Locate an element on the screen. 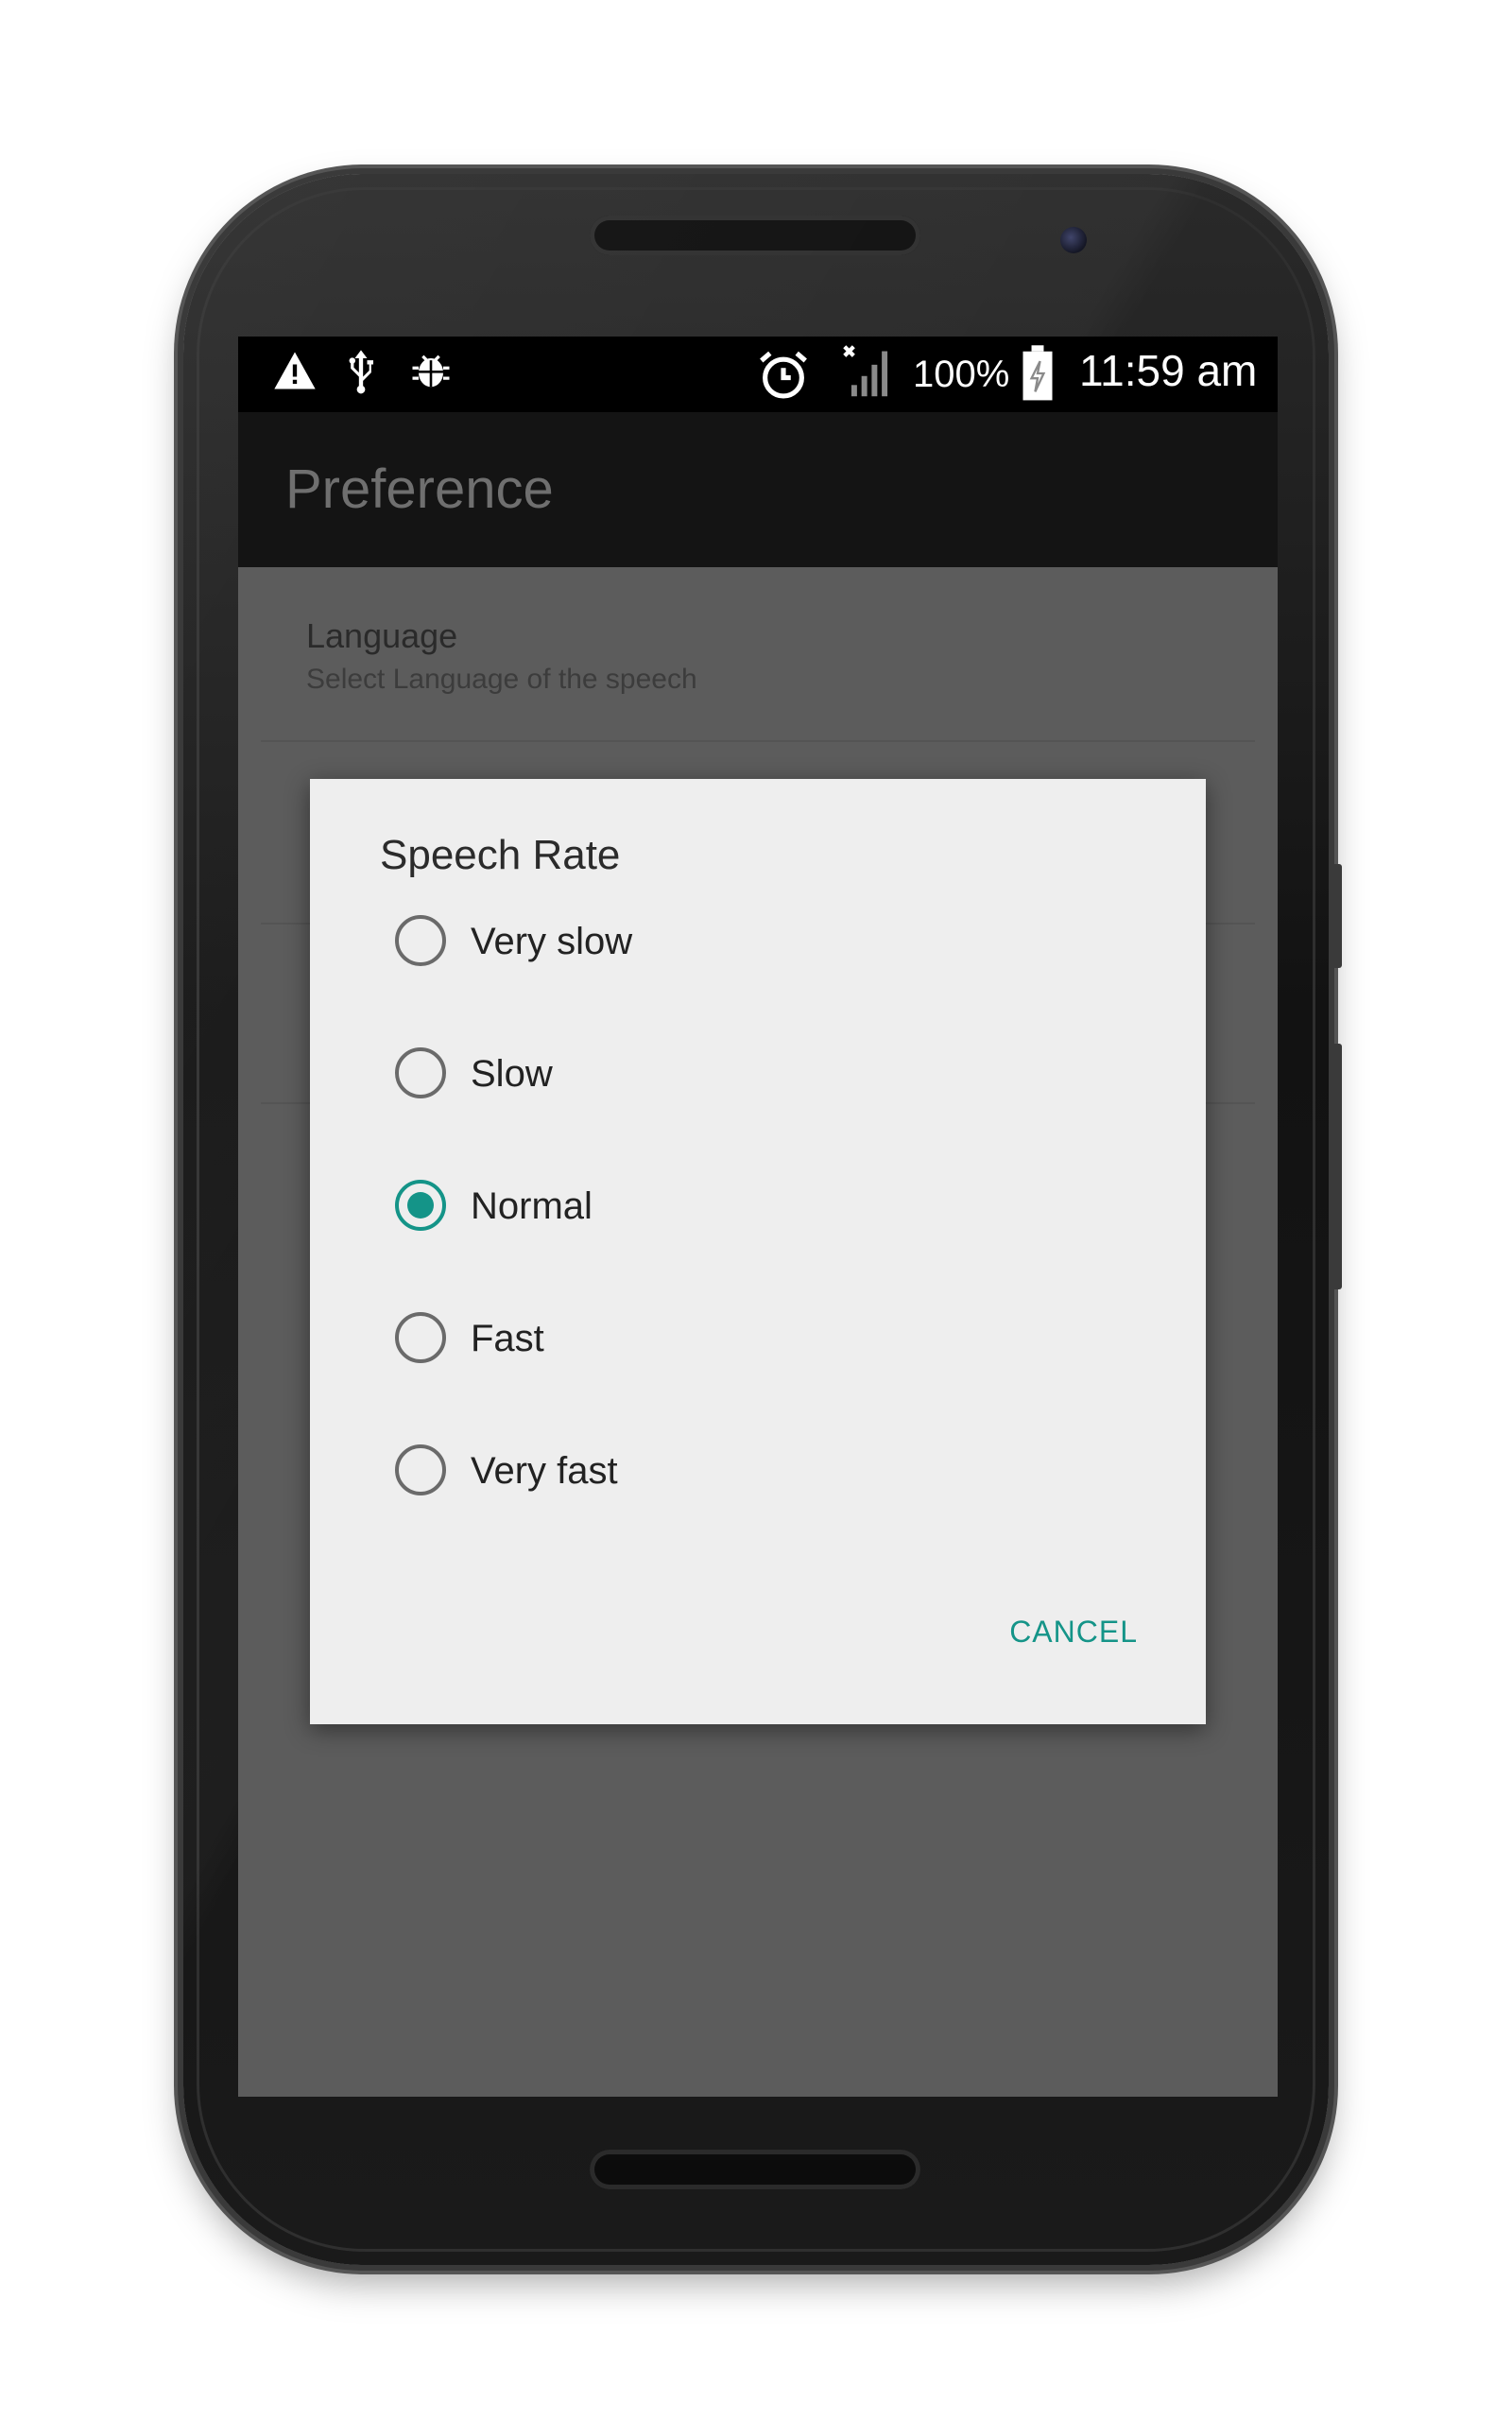 This screenshot has width=1512, height=2420. option-slow: Slow is located at coordinates (726, 1076).